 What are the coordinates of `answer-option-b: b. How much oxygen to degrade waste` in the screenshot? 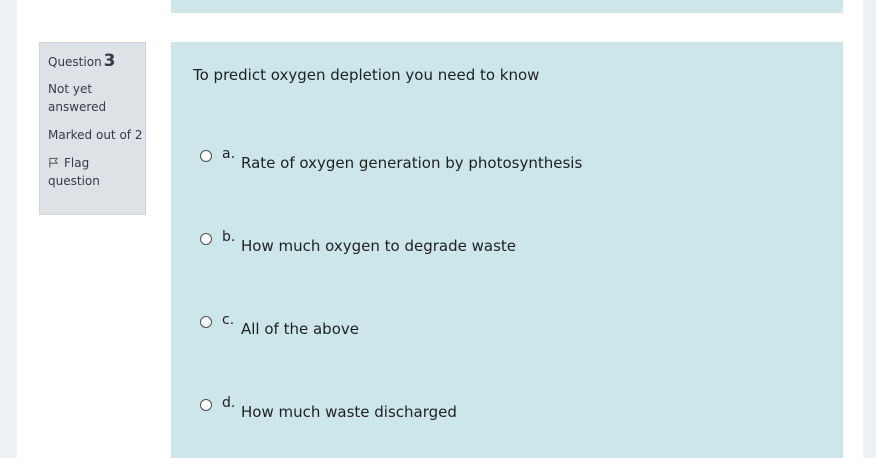 It's located at (480, 244).